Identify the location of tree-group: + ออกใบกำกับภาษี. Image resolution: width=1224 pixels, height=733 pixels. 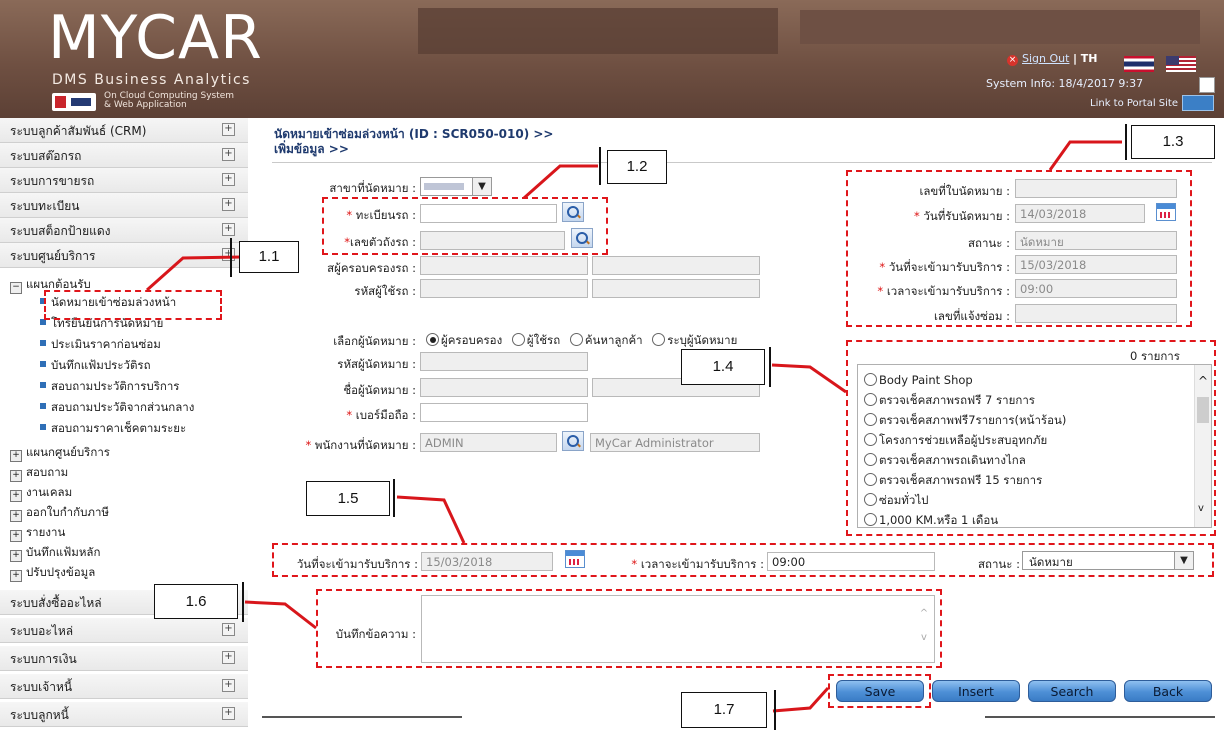
(59, 513).